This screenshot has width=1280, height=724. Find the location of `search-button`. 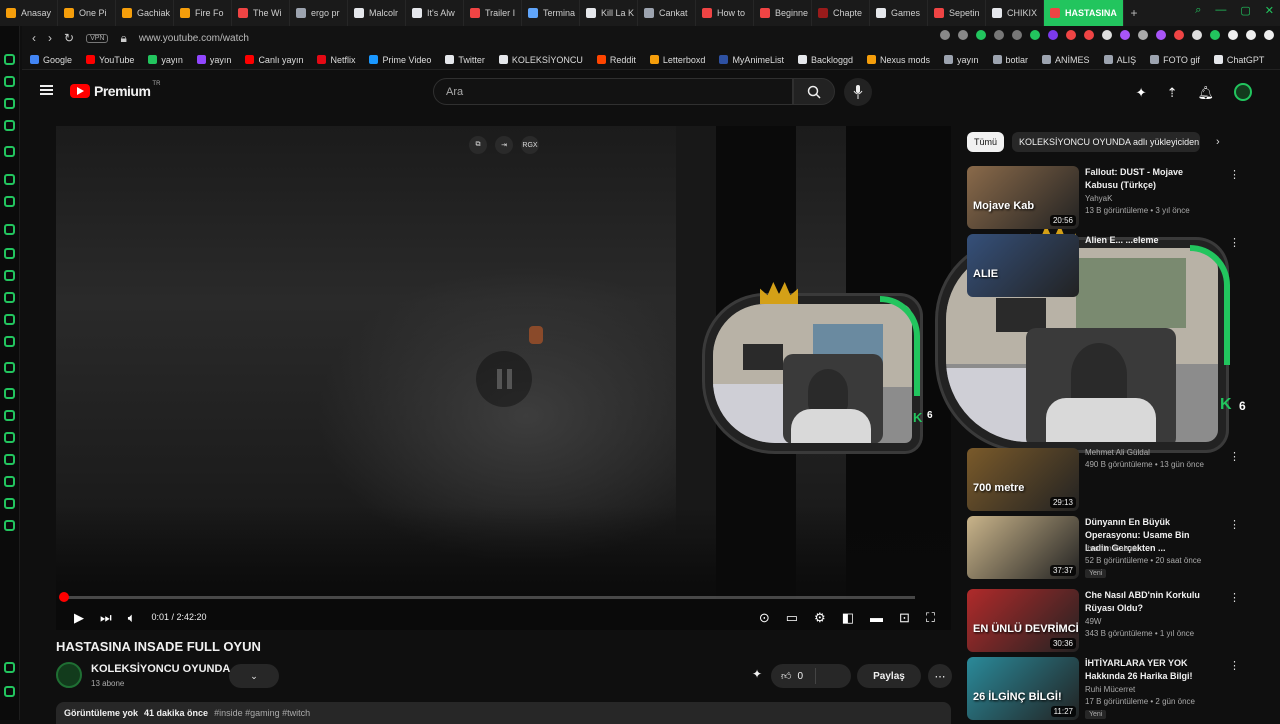

search-button is located at coordinates (814, 91).